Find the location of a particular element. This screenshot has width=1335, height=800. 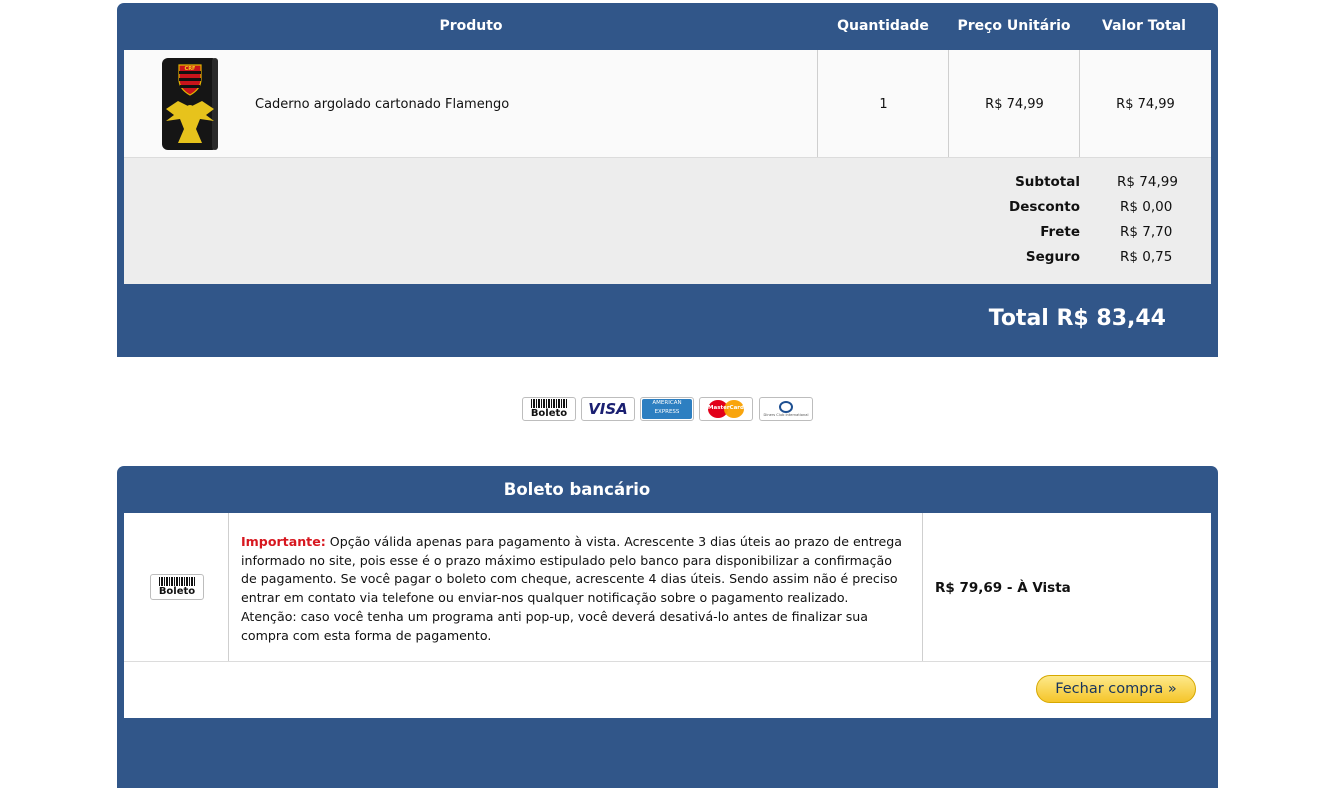

product-thumbnail: CRF is located at coordinates (190, 104).